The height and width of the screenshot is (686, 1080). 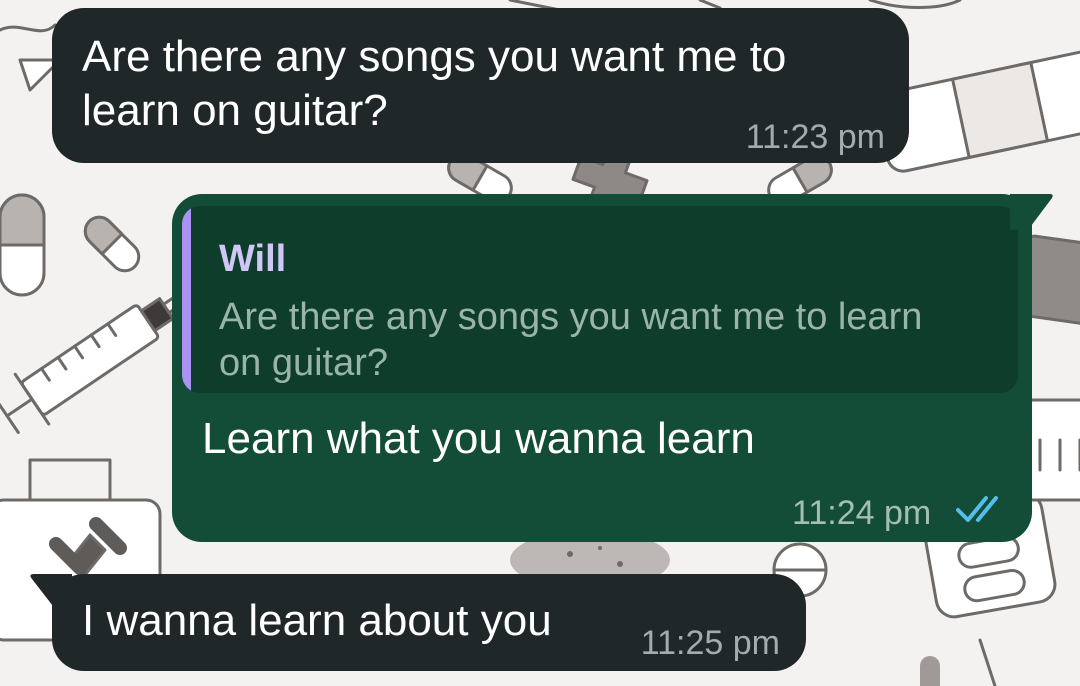 I want to click on incoming-message-bubble: I wanna learn about you 11:25 pm, so click(x=429, y=622).